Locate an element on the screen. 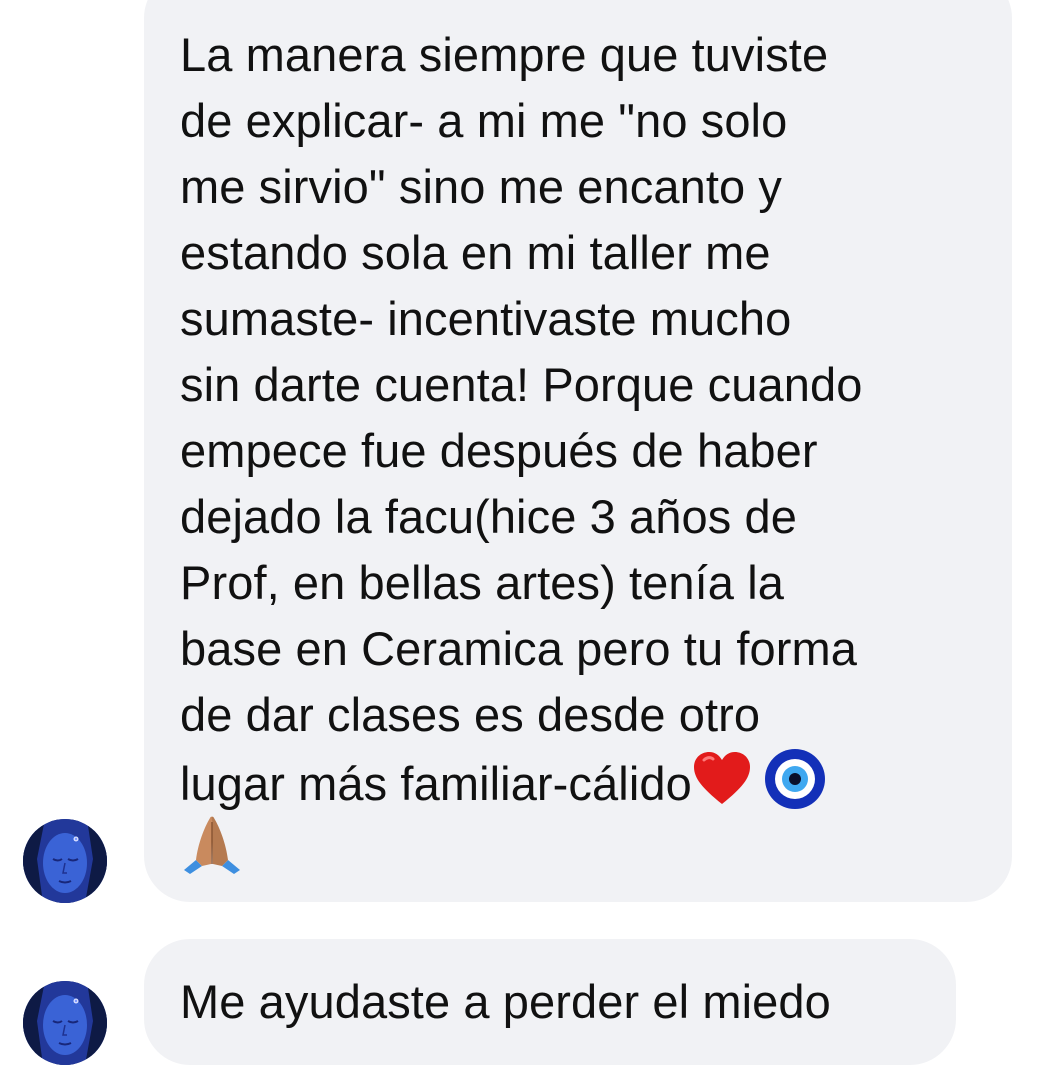  message-line-text: lugar más familiar-cálido is located at coordinates (436, 783).